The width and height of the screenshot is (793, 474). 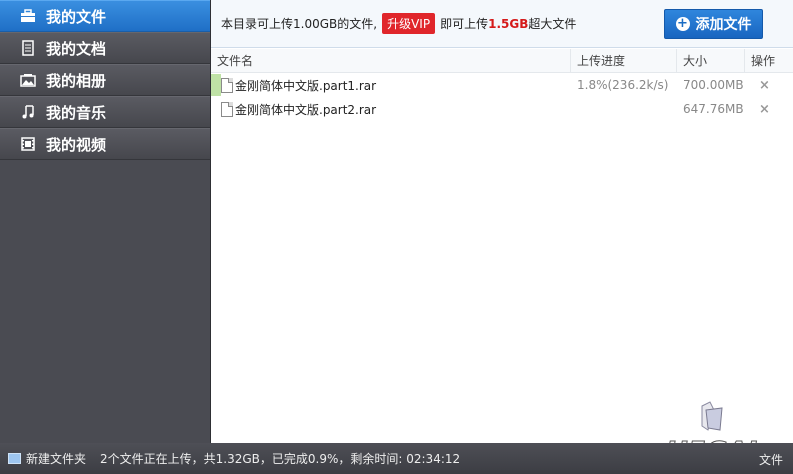 I want to click on new-folder-label: 新建文件夹, so click(x=56, y=459).